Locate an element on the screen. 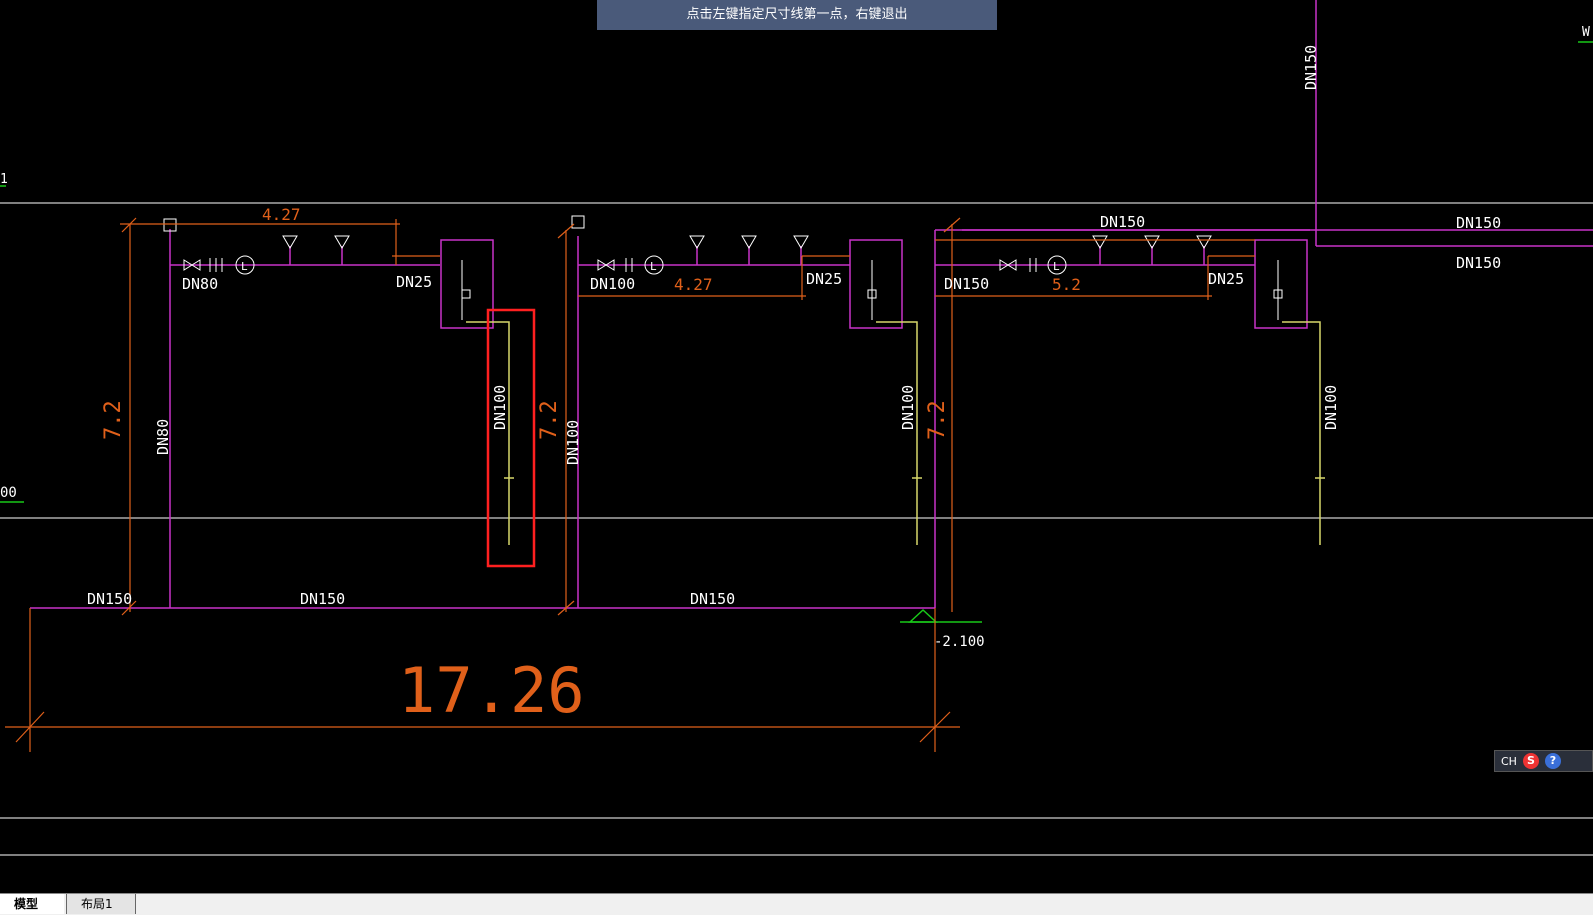 Image resolution: width=1593 pixels, height=915 pixels. pipe-label-dn150-g: DN150 is located at coordinates (1478, 263).